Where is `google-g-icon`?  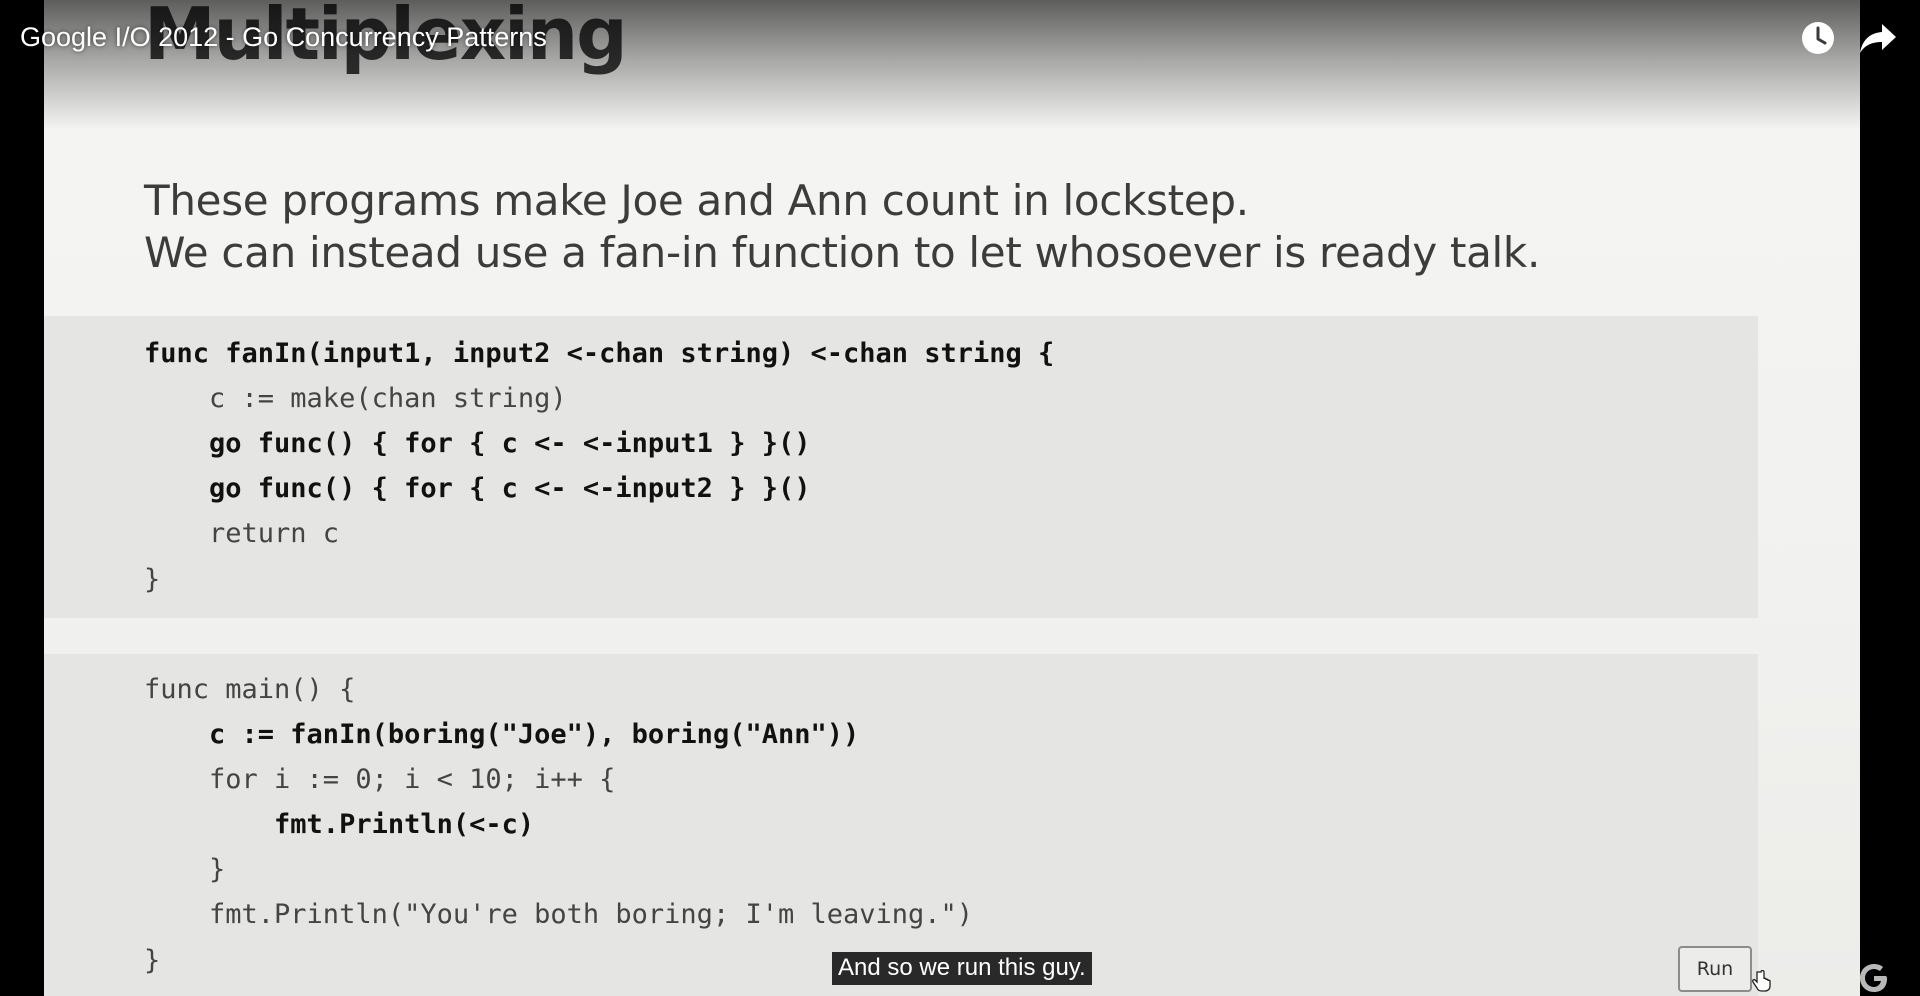
google-g-icon is located at coordinates (1874, 978).